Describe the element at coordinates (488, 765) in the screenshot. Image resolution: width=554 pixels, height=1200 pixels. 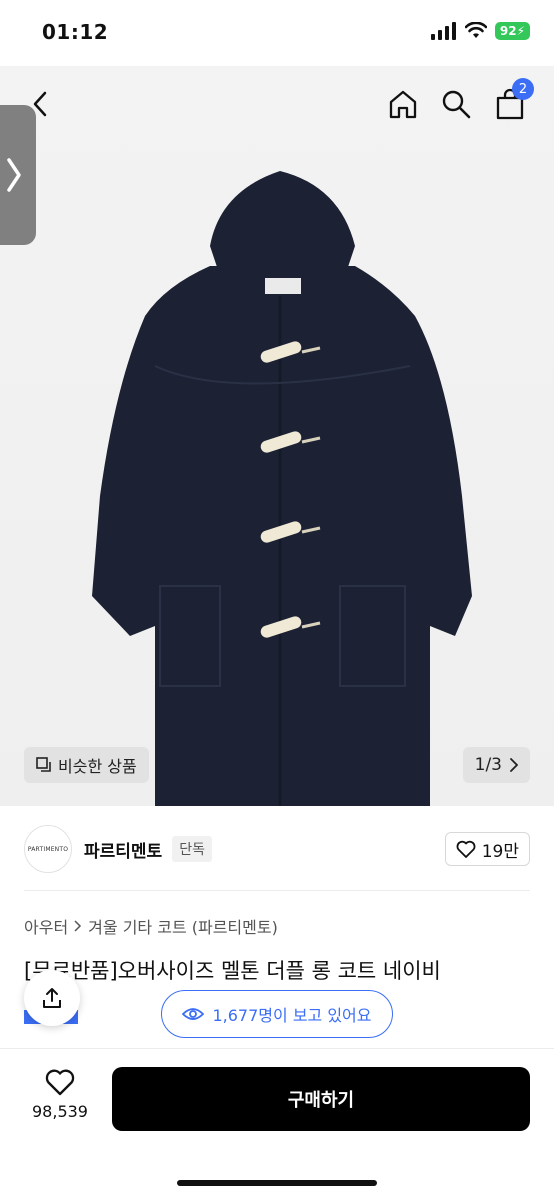
I see `page-indicator: 1/3` at that location.